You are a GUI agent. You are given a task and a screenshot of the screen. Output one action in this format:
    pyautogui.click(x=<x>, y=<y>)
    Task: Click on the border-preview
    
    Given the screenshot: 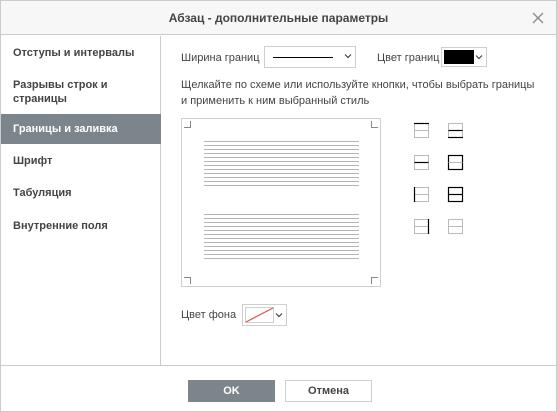 What is the action you would take?
    pyautogui.click(x=281, y=202)
    